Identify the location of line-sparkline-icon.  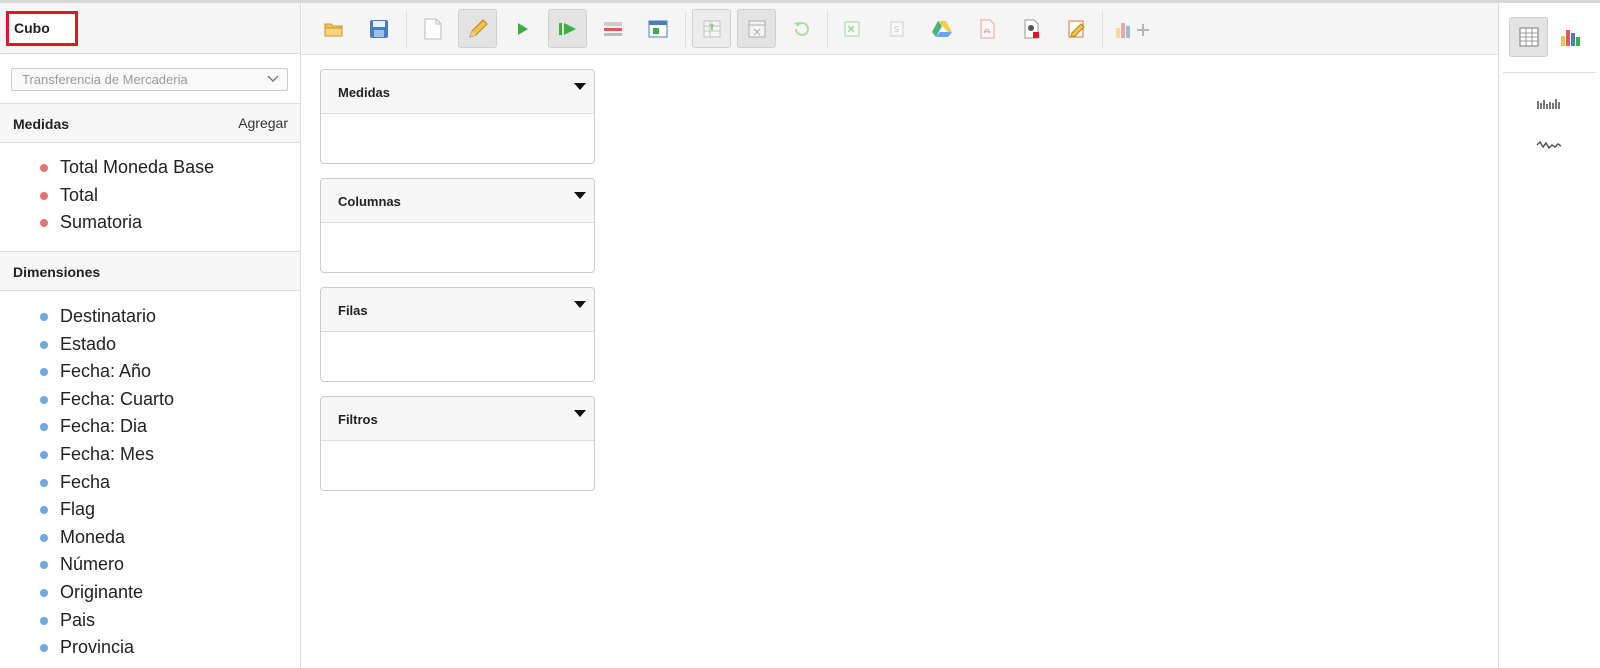
(1548, 145).